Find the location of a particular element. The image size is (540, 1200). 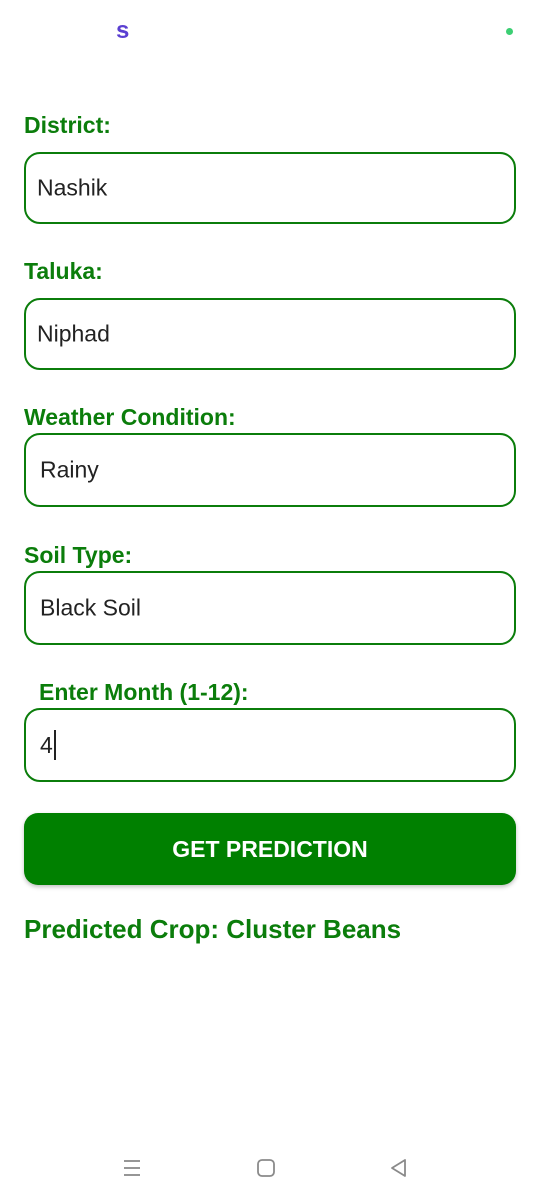

get-prediction-button: GET PREDICTION is located at coordinates (270, 849).